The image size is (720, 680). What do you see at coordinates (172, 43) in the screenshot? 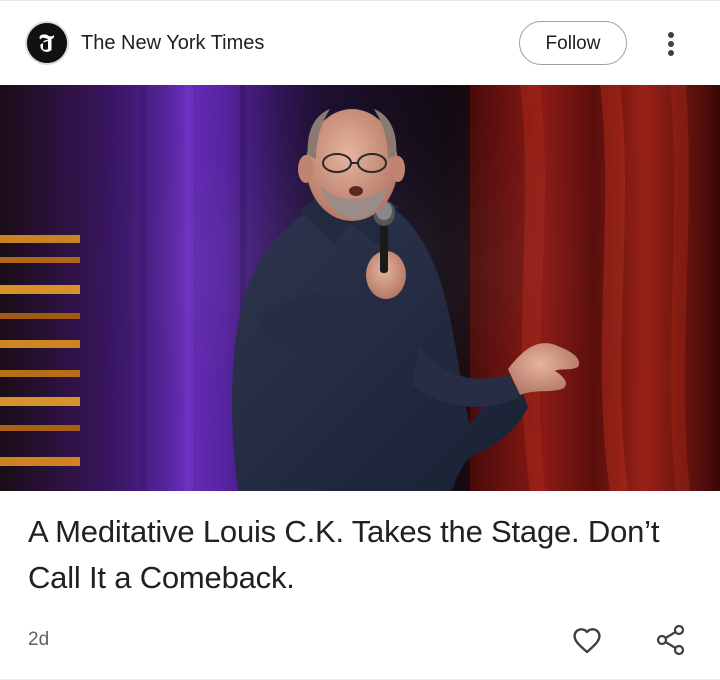
I see `source-name: The New York Times` at bounding box center [172, 43].